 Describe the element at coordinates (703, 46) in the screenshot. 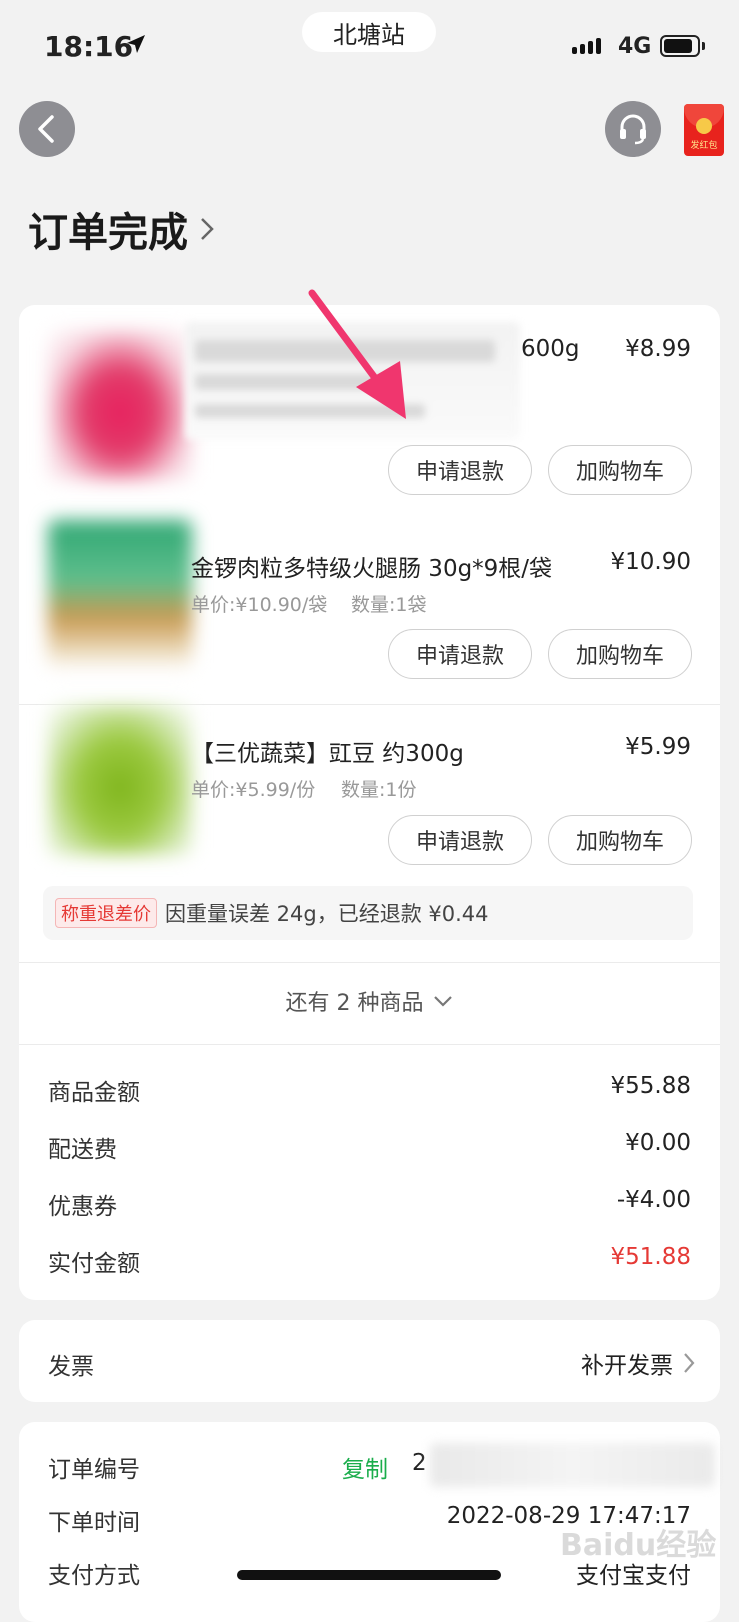

I see `battery-cap` at that location.